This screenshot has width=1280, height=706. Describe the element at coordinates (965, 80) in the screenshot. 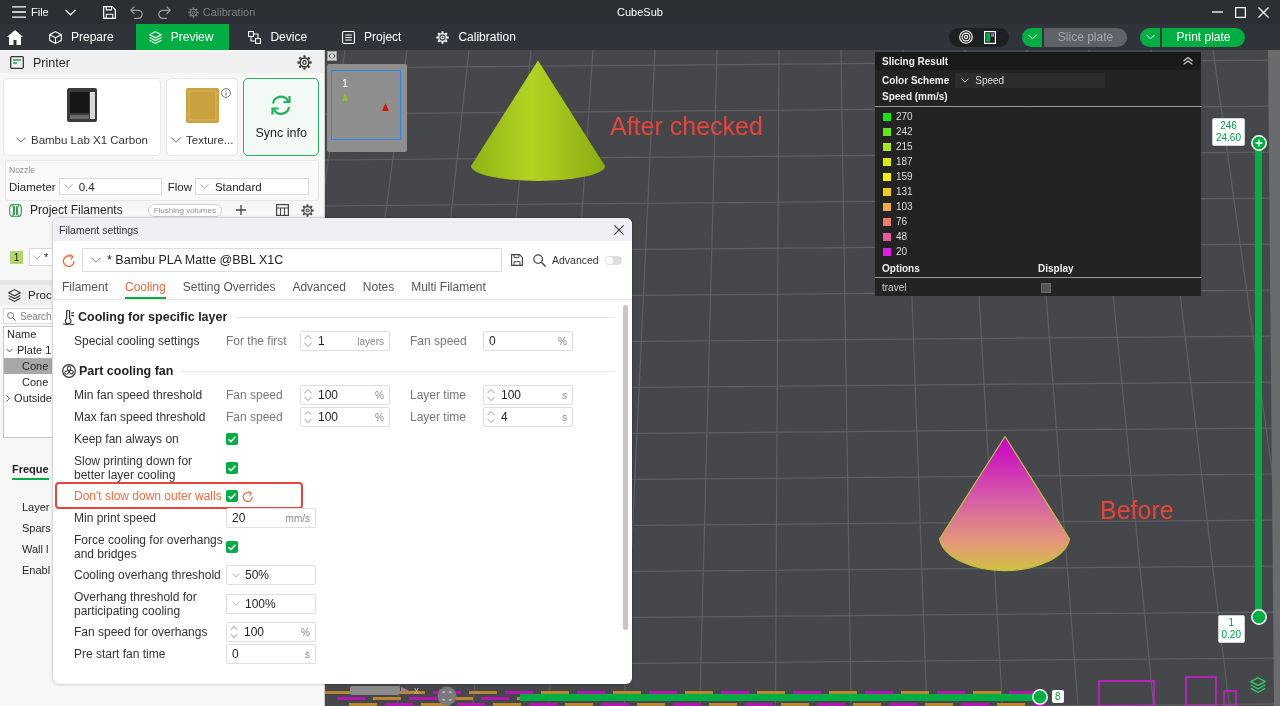

I see `chevron-down-icon` at that location.